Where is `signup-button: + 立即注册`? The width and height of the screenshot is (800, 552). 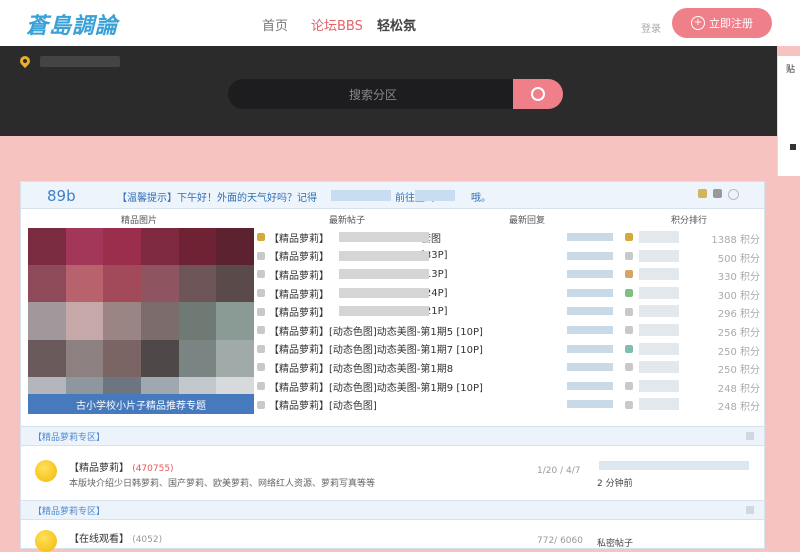
signup-button: + 立即注册 is located at coordinates (722, 23).